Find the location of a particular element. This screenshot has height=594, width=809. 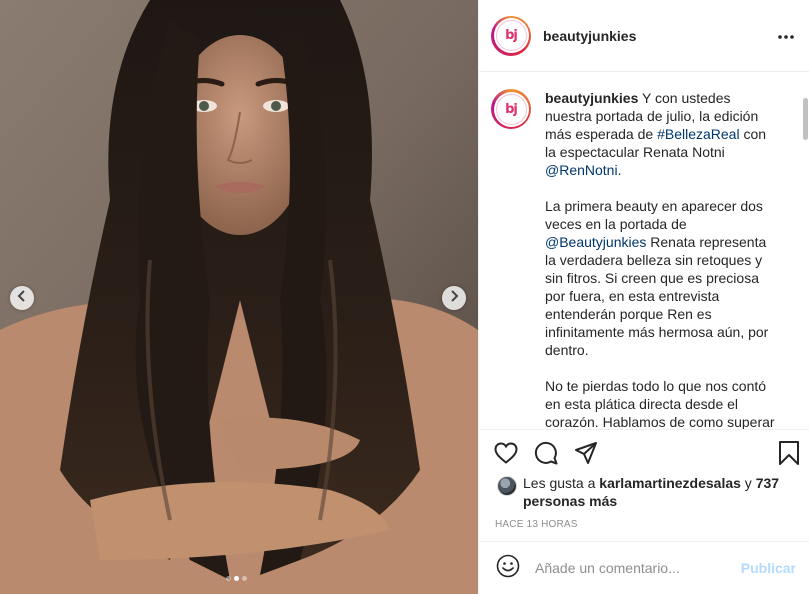

emoji-icon is located at coordinates (508, 568).